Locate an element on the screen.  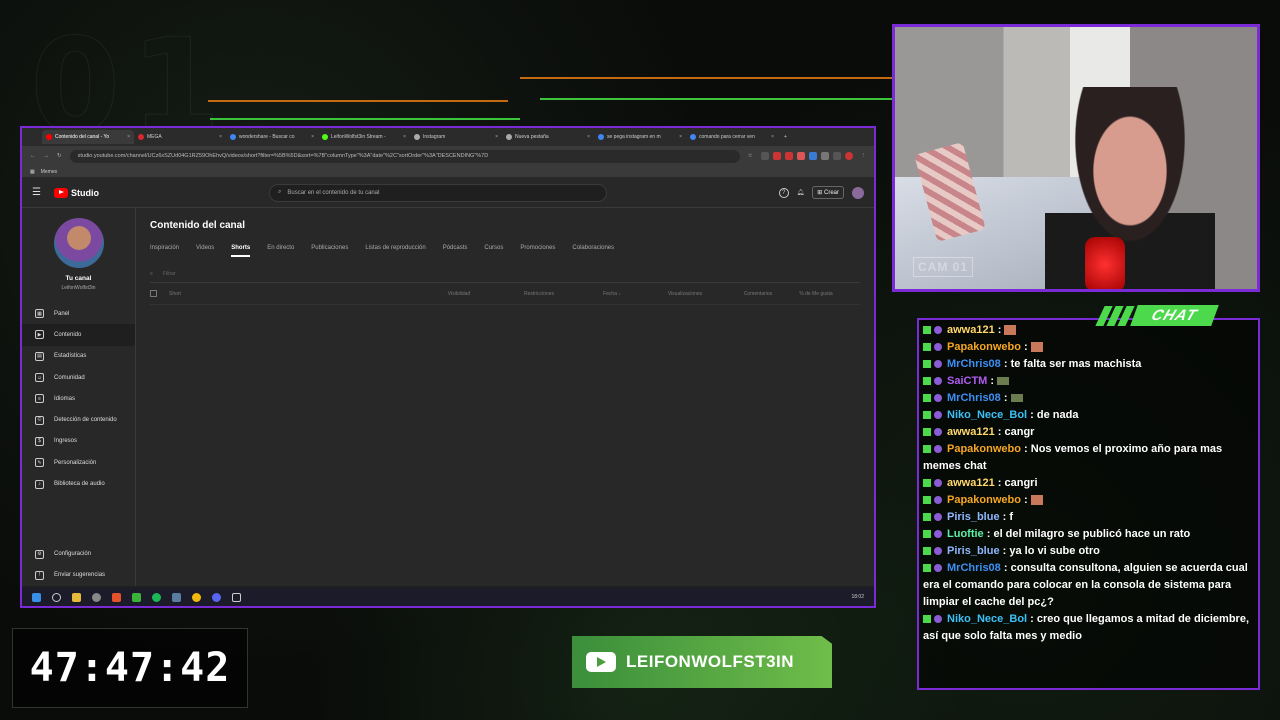
chrome-icon is located at coordinates (196, 597).